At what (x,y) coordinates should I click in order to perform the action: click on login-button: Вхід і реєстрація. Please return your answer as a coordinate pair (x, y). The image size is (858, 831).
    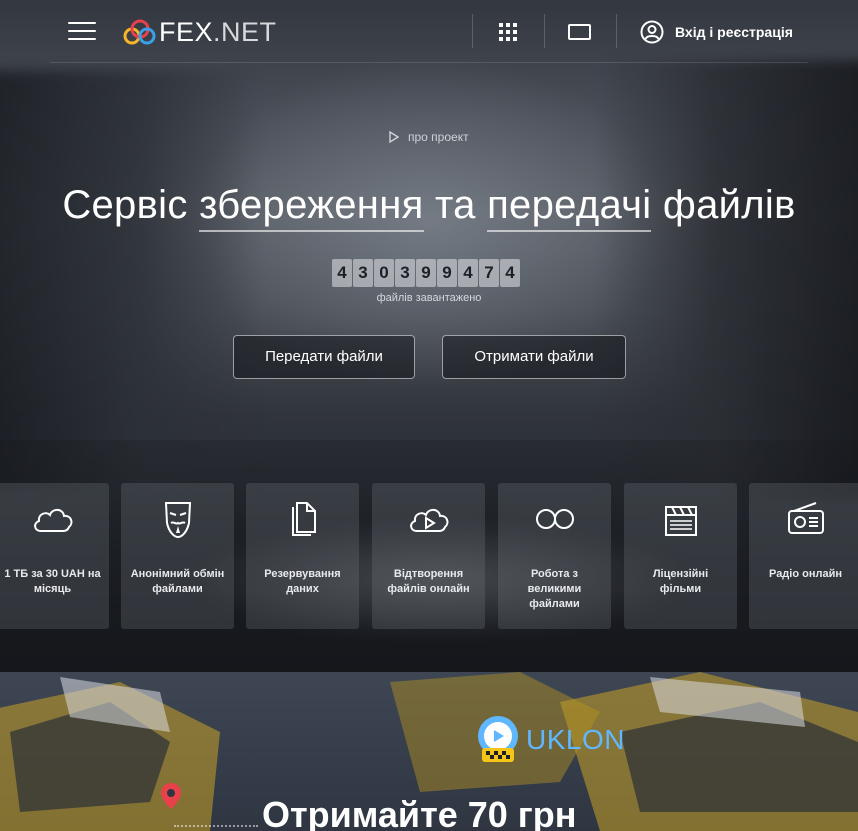
    Looking at the image, I should click on (716, 32).